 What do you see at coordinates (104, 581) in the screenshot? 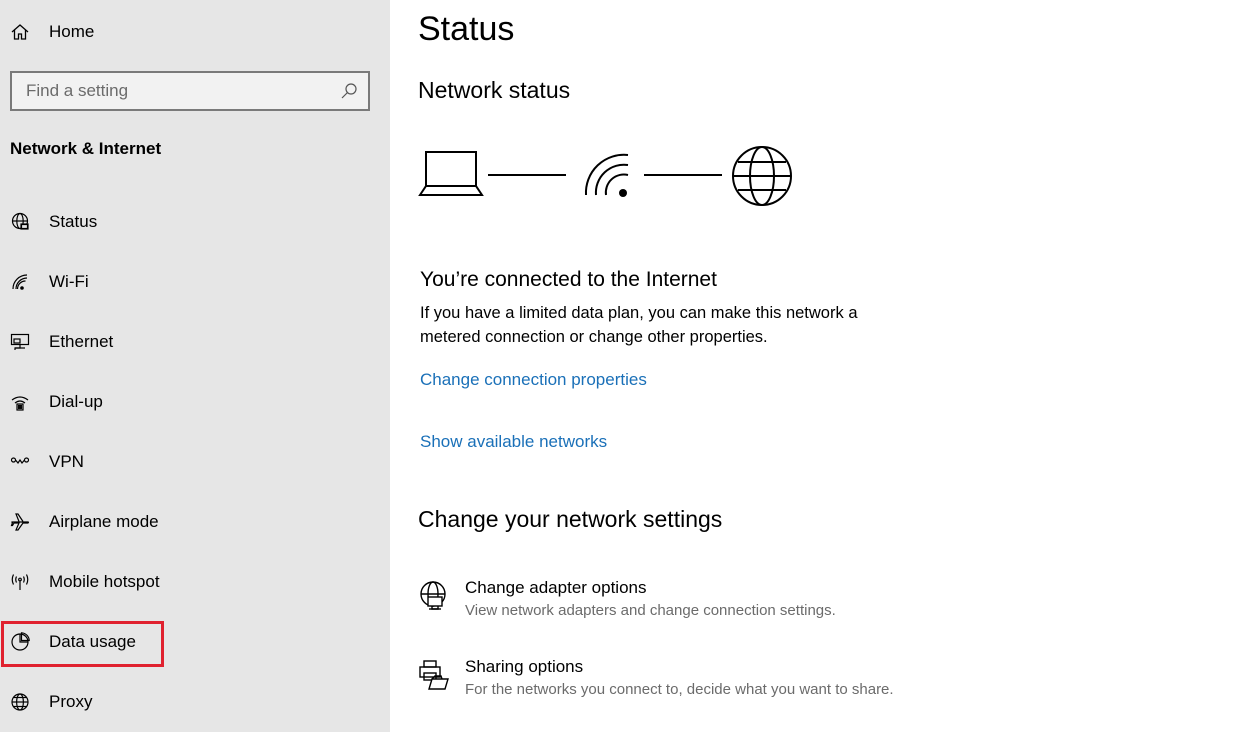
I see `sidebar-item-label: Mobile hotspot` at bounding box center [104, 581].